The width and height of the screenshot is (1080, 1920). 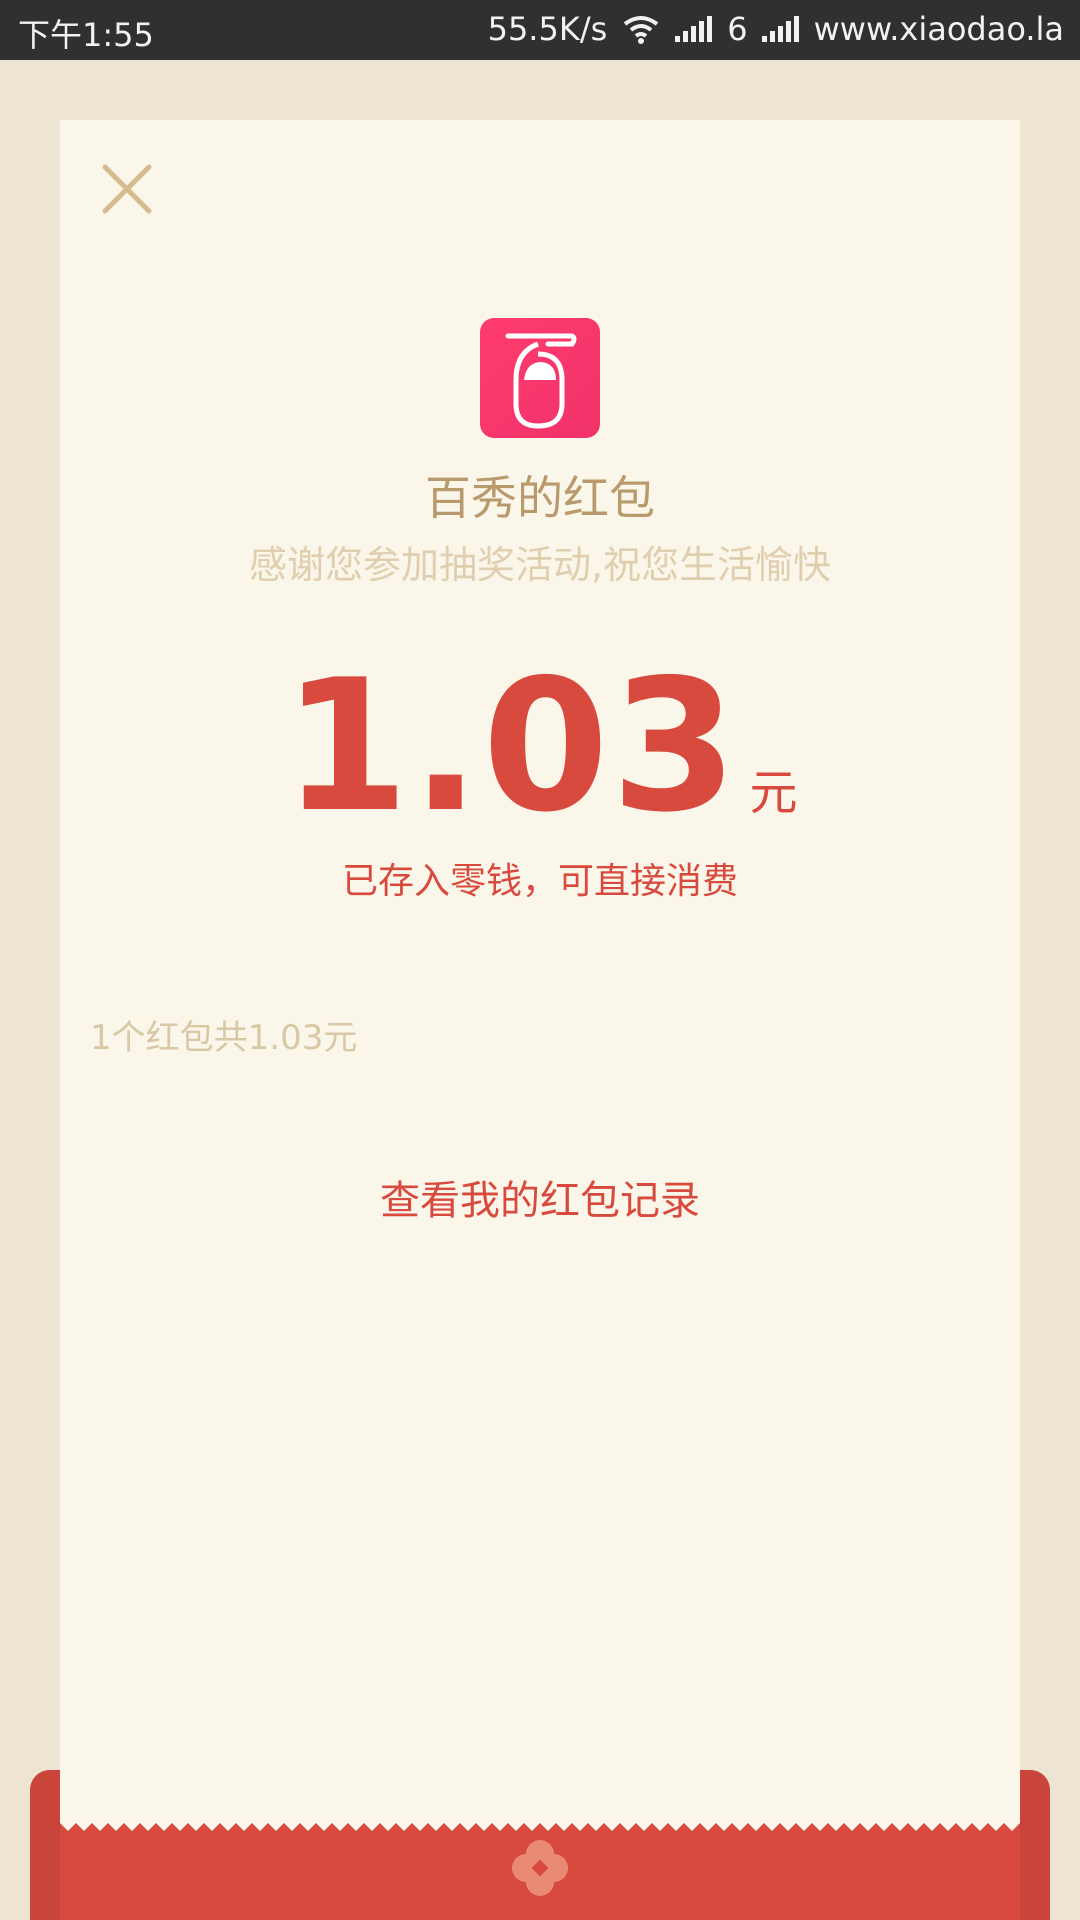 What do you see at coordinates (45, 1845) in the screenshot?
I see `envelope-edge-left` at bounding box center [45, 1845].